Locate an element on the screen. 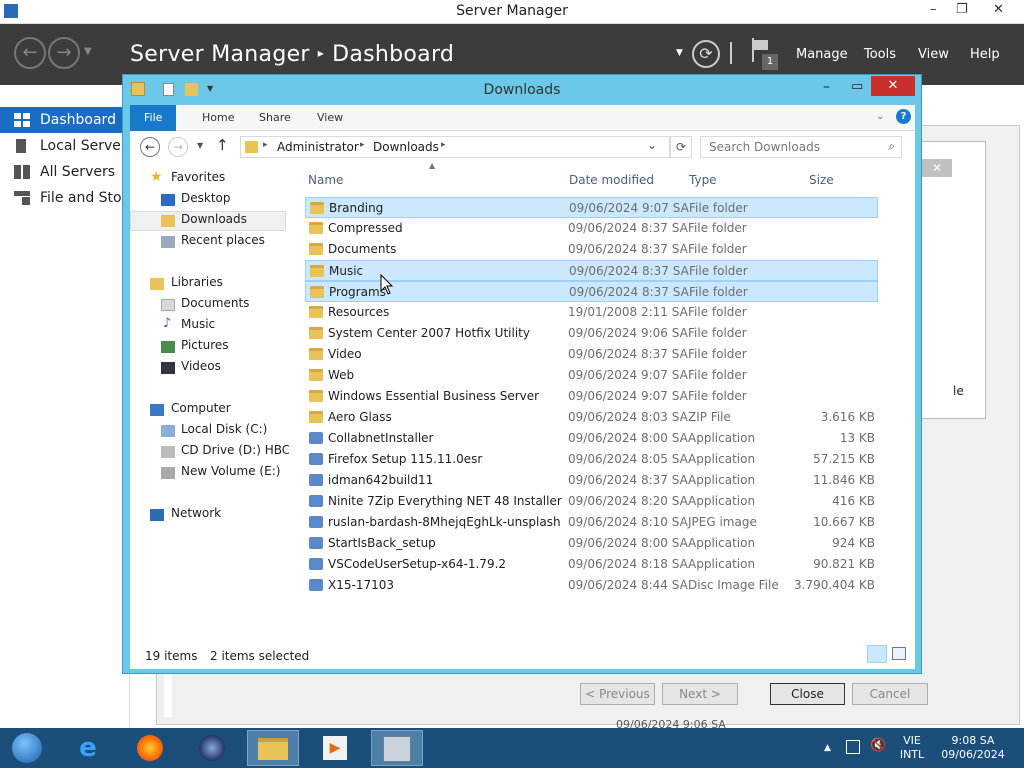  network-tool-taskbar-icon is located at coordinates (212, 748).